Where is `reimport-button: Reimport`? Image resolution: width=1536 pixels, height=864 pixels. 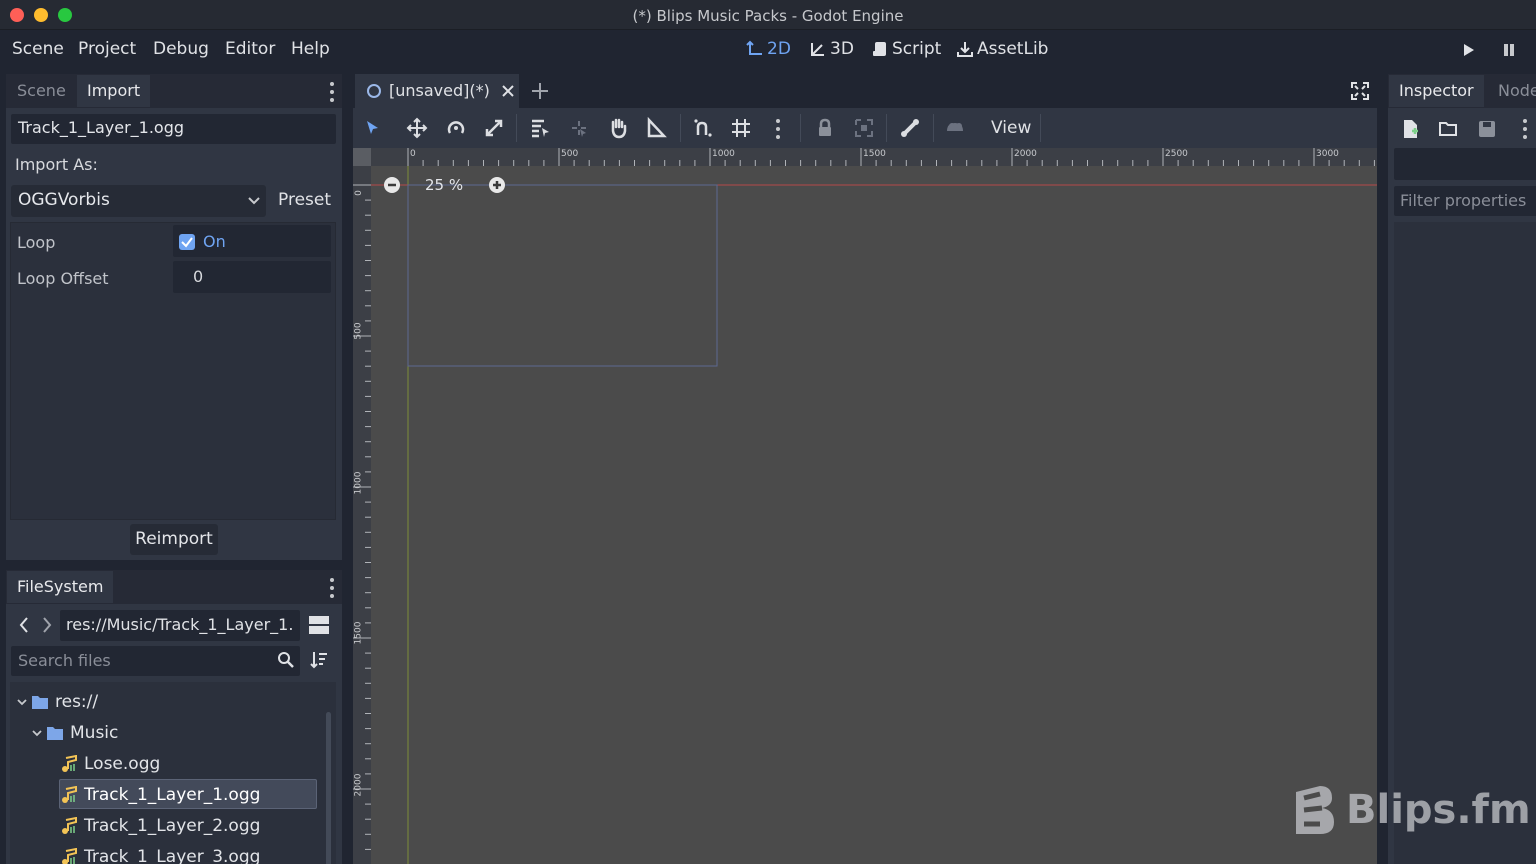 reimport-button: Reimport is located at coordinates (174, 539).